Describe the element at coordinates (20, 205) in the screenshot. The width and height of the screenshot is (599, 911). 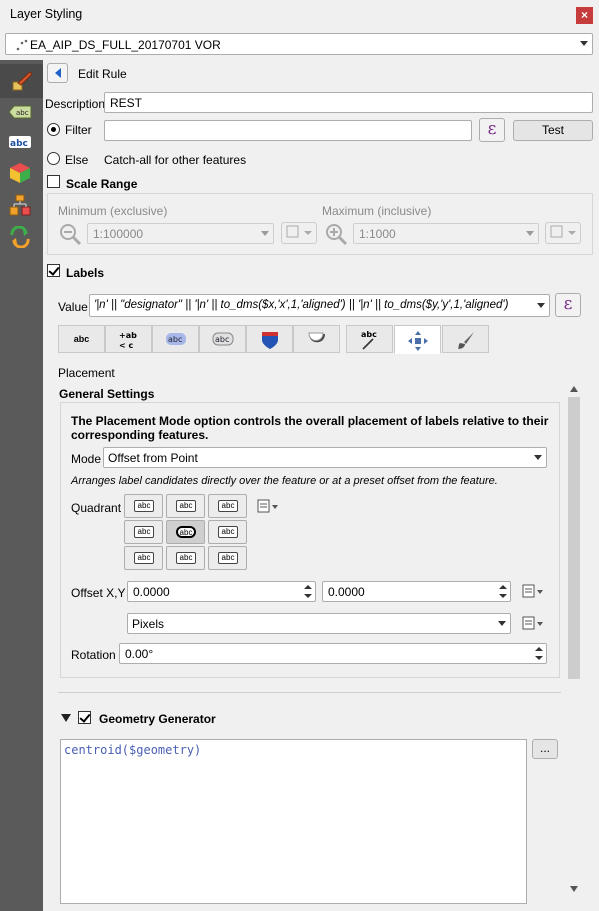
I see `sidebar-item-diagrams` at that location.